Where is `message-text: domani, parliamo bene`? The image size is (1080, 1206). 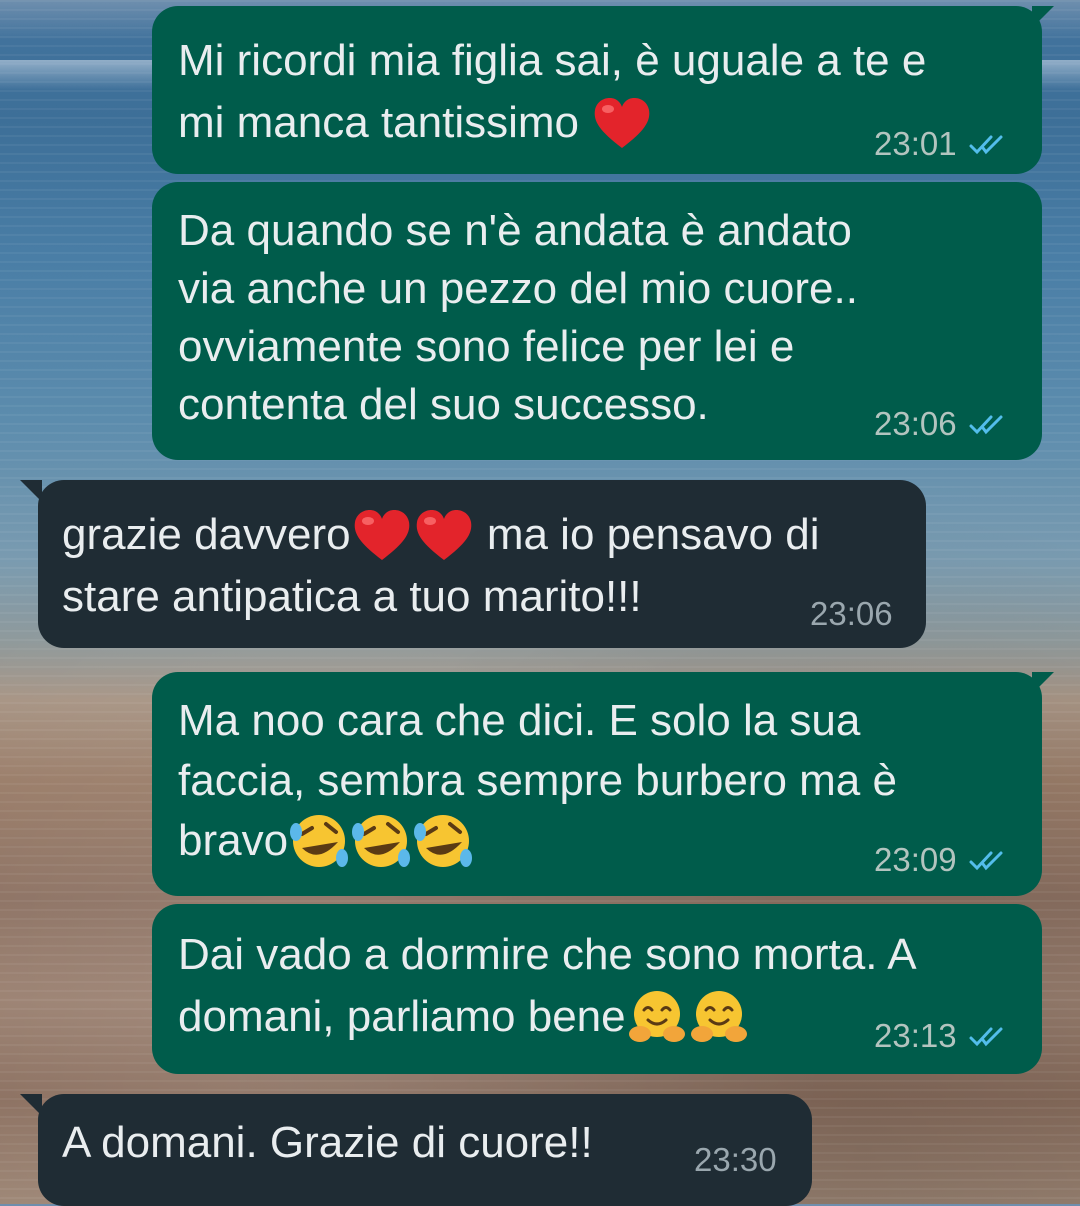 message-text: domani, parliamo bene is located at coordinates (402, 1016).